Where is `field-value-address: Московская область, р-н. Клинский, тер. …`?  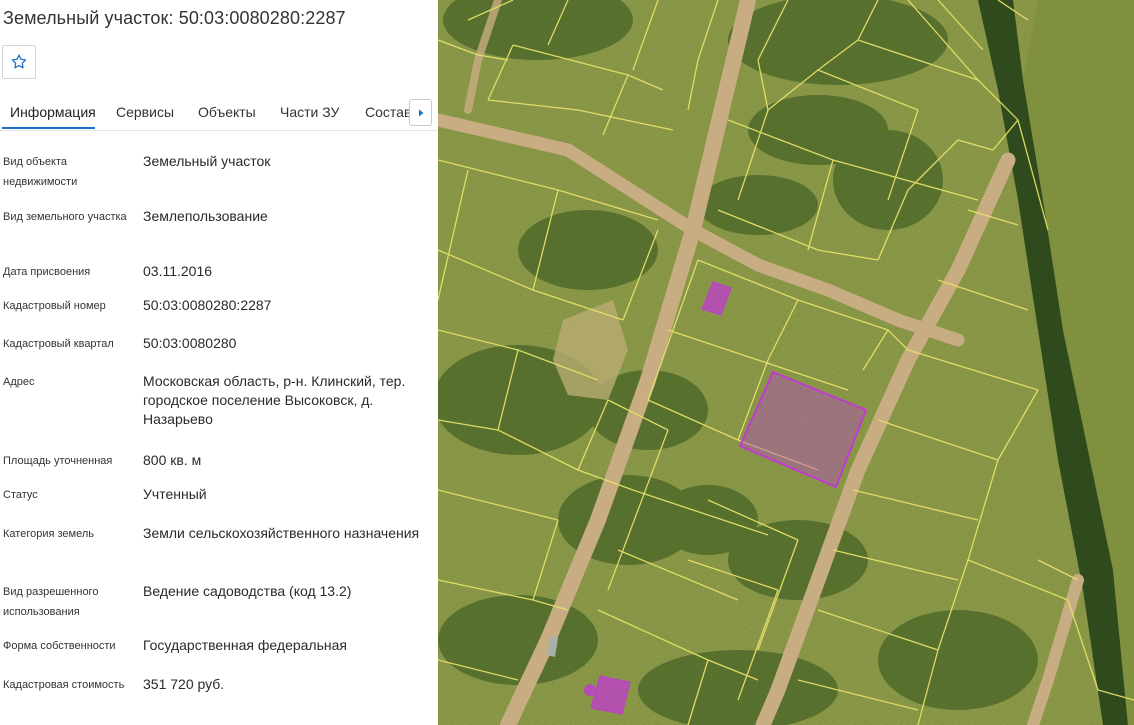 field-value-address: Московская область, р-н. Клинский, тер. … is located at coordinates (274, 400).